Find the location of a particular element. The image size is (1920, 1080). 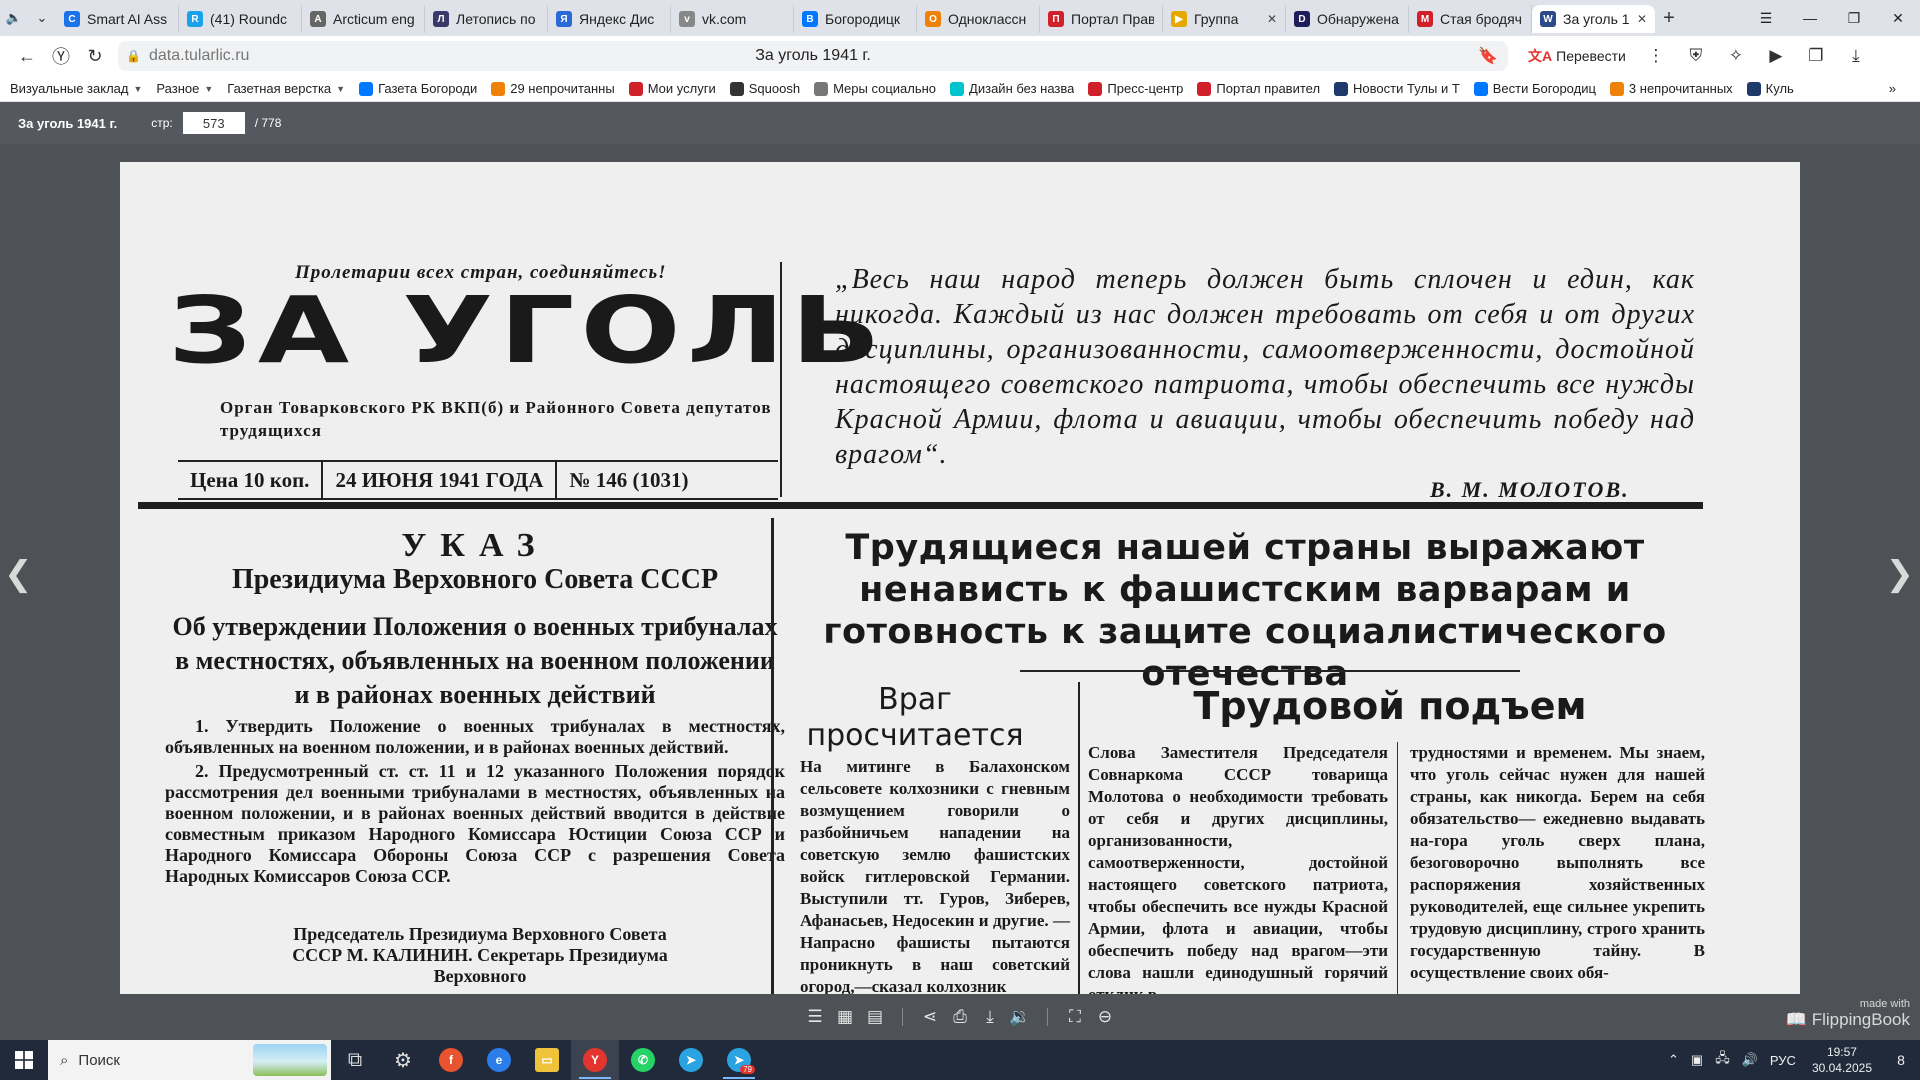

browser-tab: П Портал Прав is located at coordinates (1101, 19).